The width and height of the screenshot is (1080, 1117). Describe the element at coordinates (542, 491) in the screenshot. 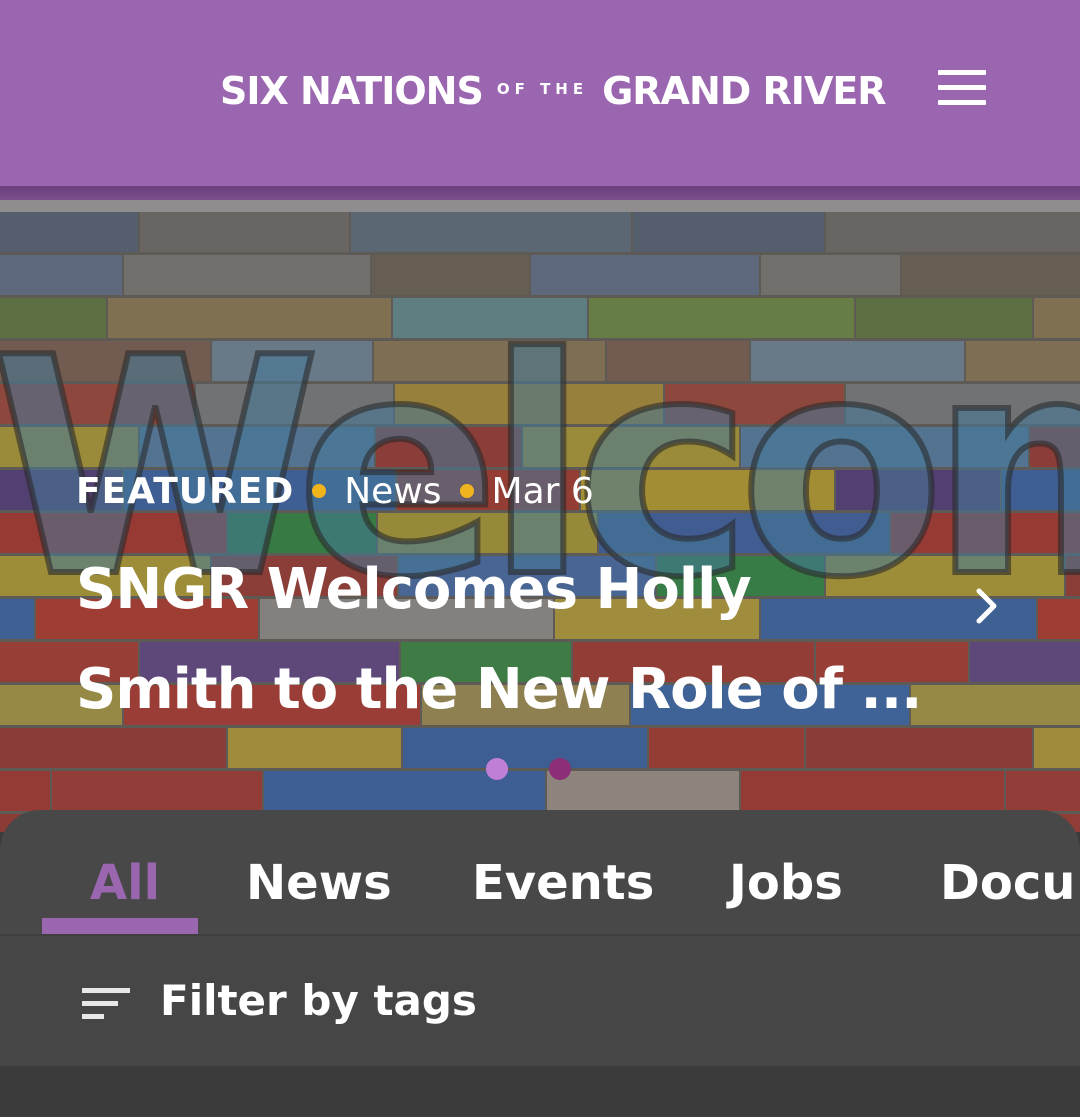

I see `post-date: Mar 6` at that location.